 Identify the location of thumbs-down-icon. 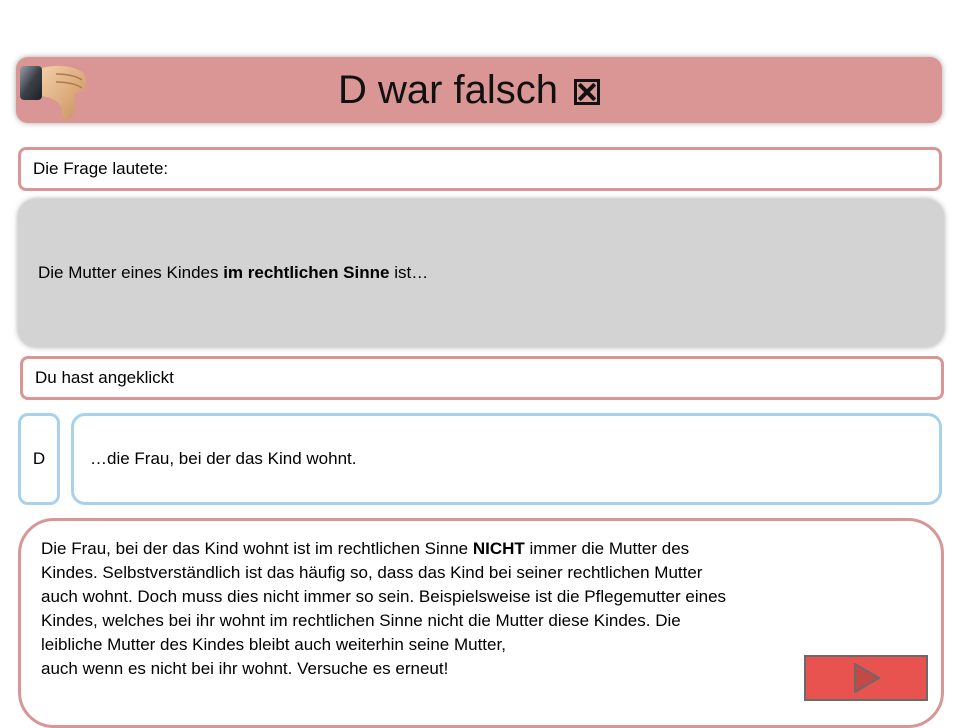
(53, 93).